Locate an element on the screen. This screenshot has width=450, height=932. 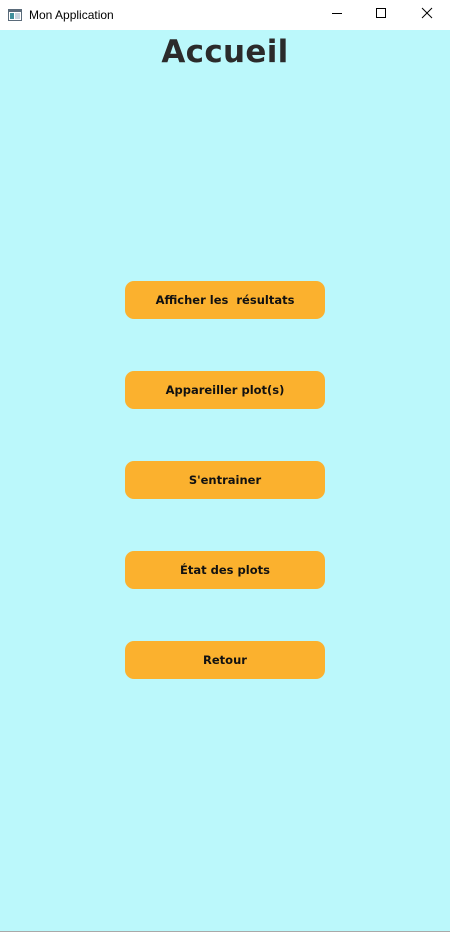
train-button: S'entrainer is located at coordinates (225, 480).